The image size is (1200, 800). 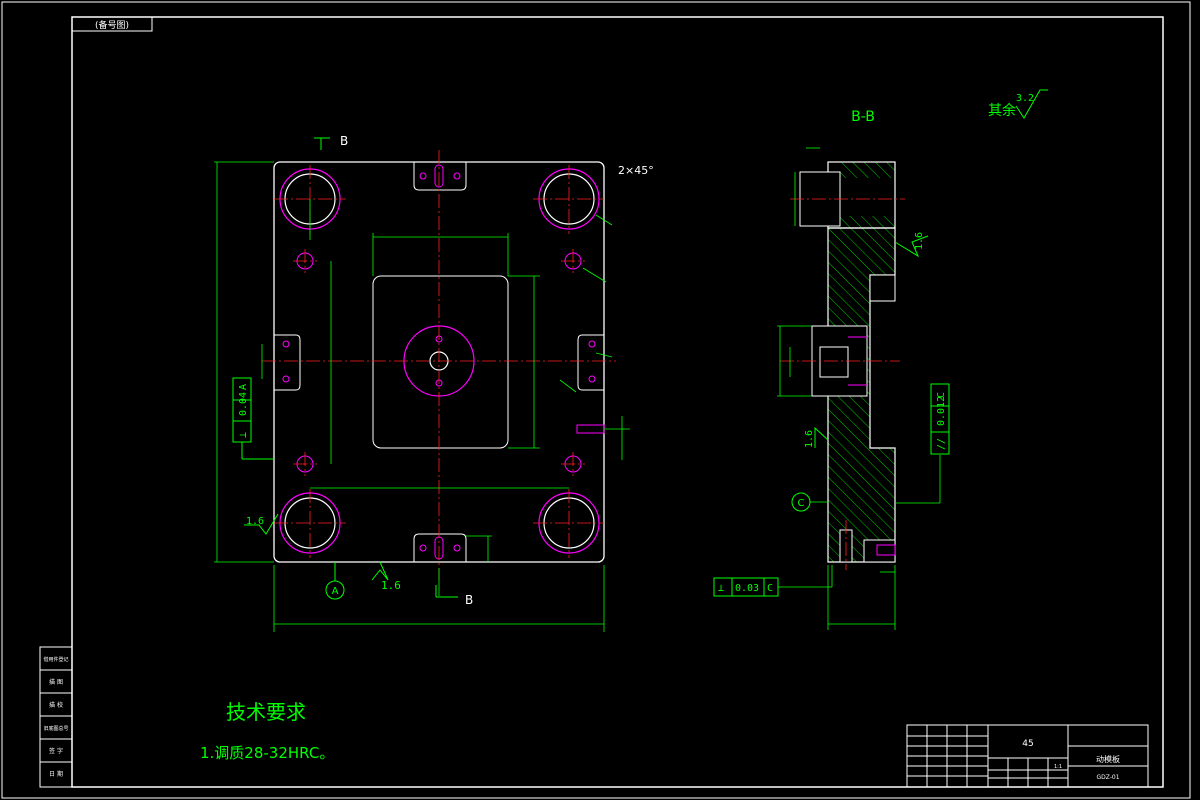 What do you see at coordinates (1107, 777) in the screenshot?
I see `title-drawing-no: GDZ-01` at bounding box center [1107, 777].